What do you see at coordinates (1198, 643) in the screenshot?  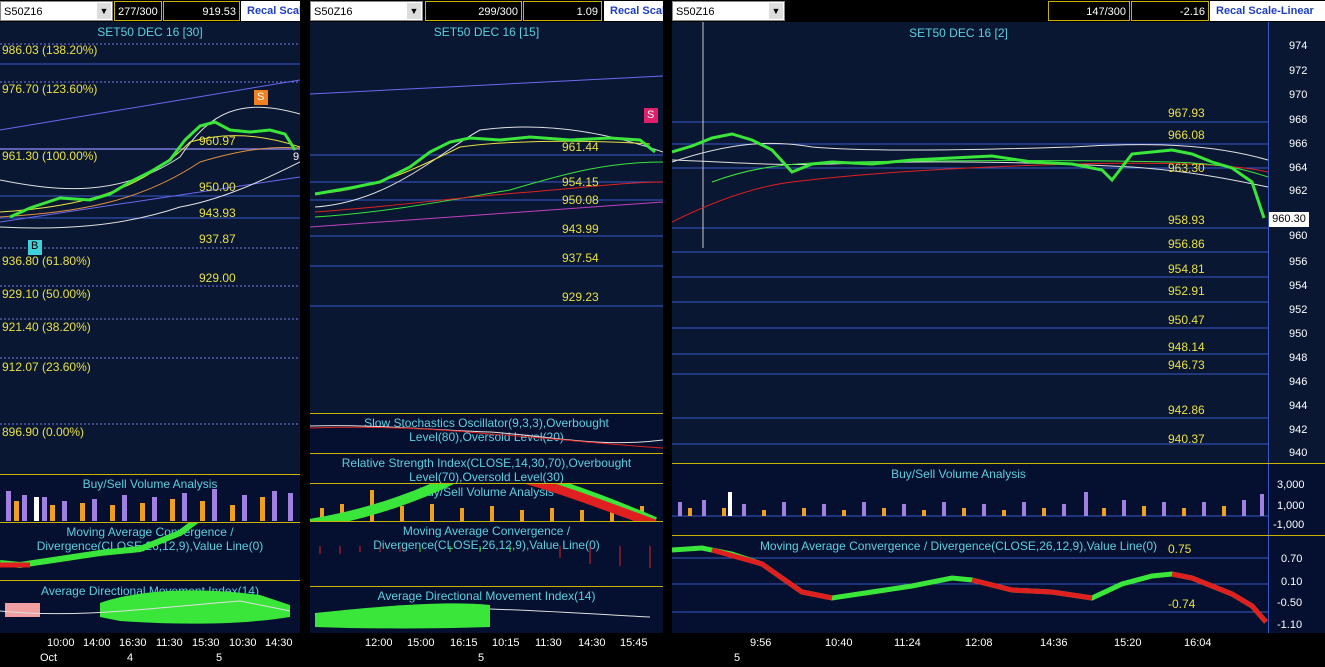 I see `time-label: 16:04` at bounding box center [1198, 643].